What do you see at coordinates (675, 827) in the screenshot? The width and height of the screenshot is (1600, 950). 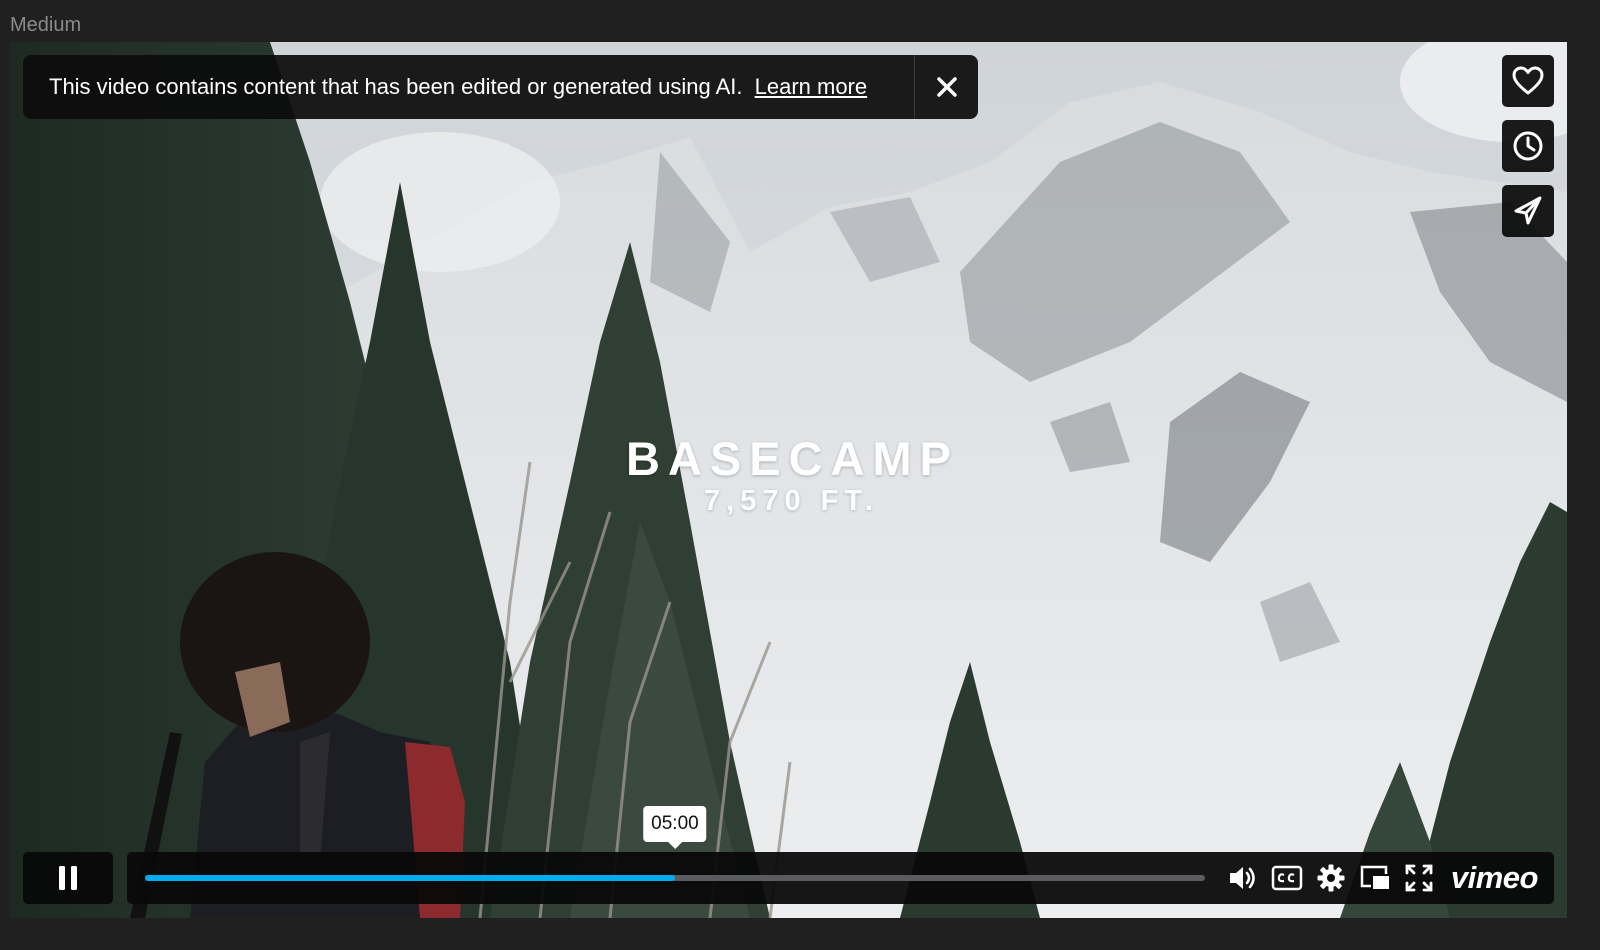 I see `hover-time-tooltip: 05:00` at bounding box center [675, 827].